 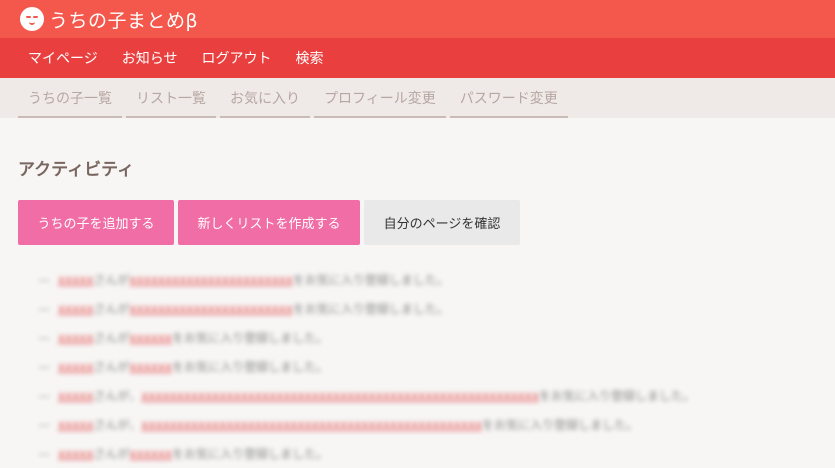 I want to click on tab-children-list: うちの子一覧, so click(x=70, y=103).